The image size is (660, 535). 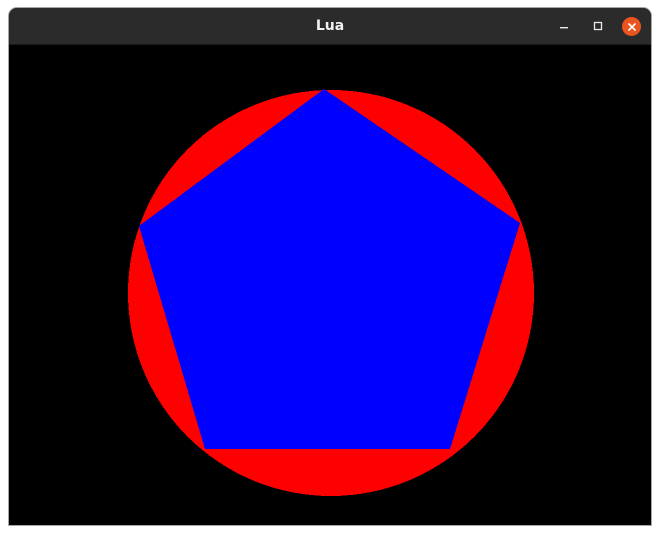 I want to click on minimize-icon, so click(x=564, y=28).